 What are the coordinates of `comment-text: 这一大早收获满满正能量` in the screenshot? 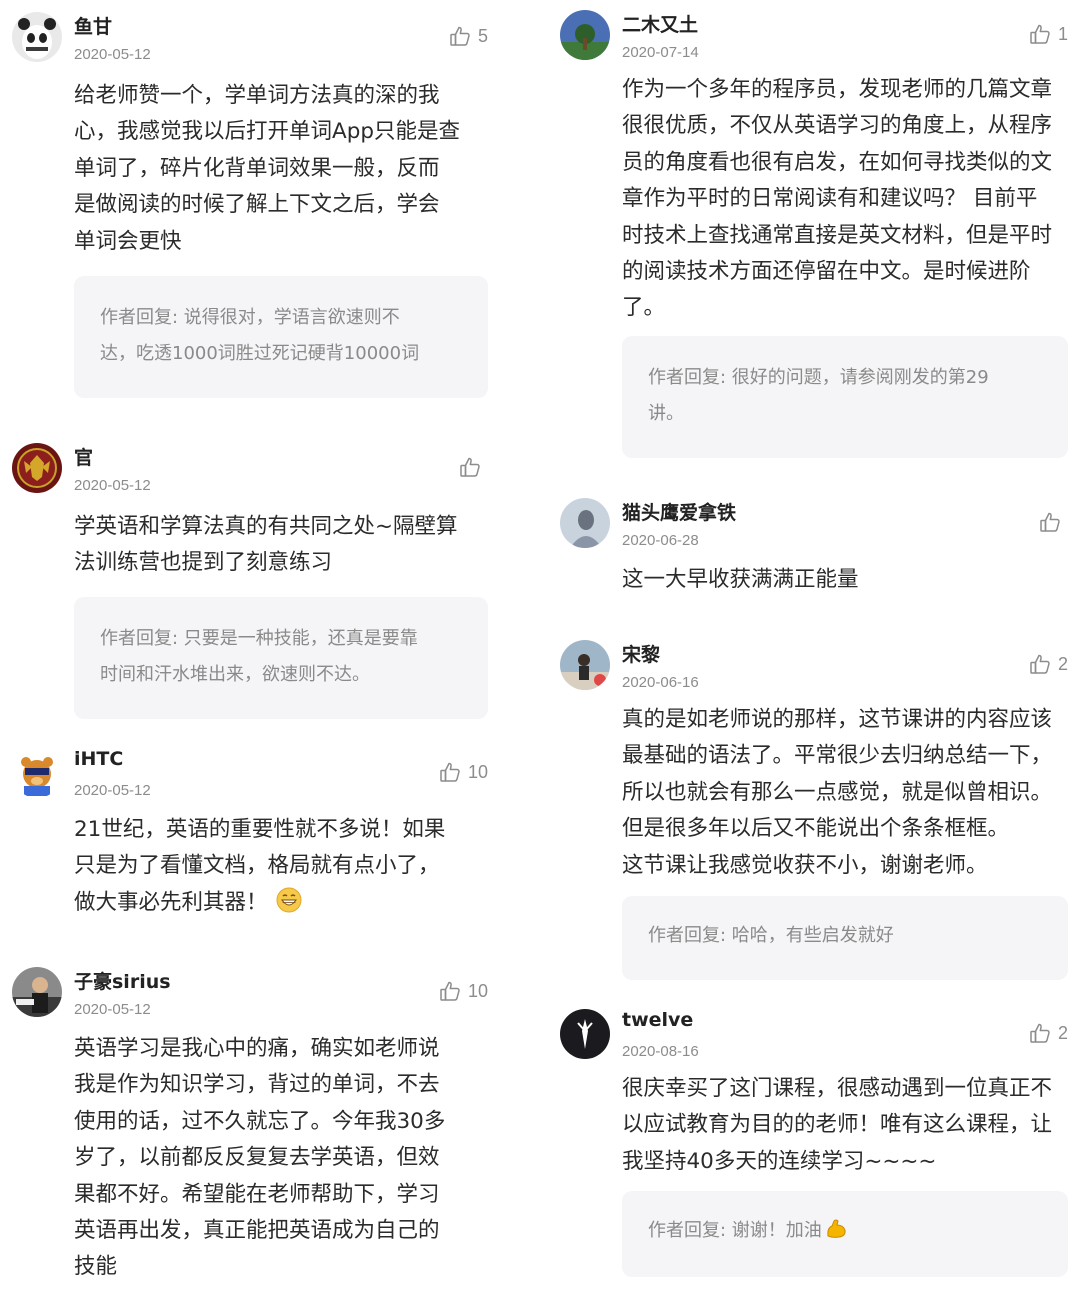 It's located at (740, 580).